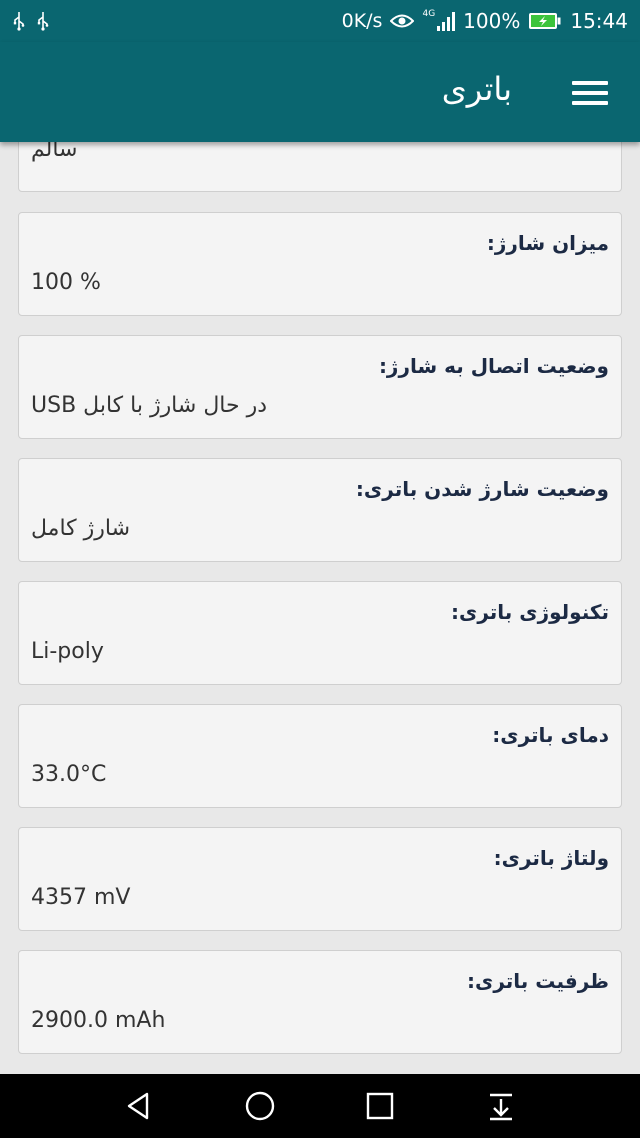 This screenshot has height=1138, width=640. Describe the element at coordinates (81, 897) in the screenshot. I see `battery-voltage-value: 4357 mV` at that location.